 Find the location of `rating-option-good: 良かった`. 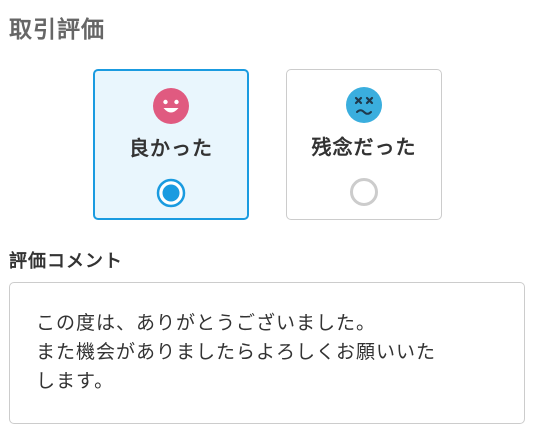

rating-option-good: 良かった is located at coordinates (171, 144).